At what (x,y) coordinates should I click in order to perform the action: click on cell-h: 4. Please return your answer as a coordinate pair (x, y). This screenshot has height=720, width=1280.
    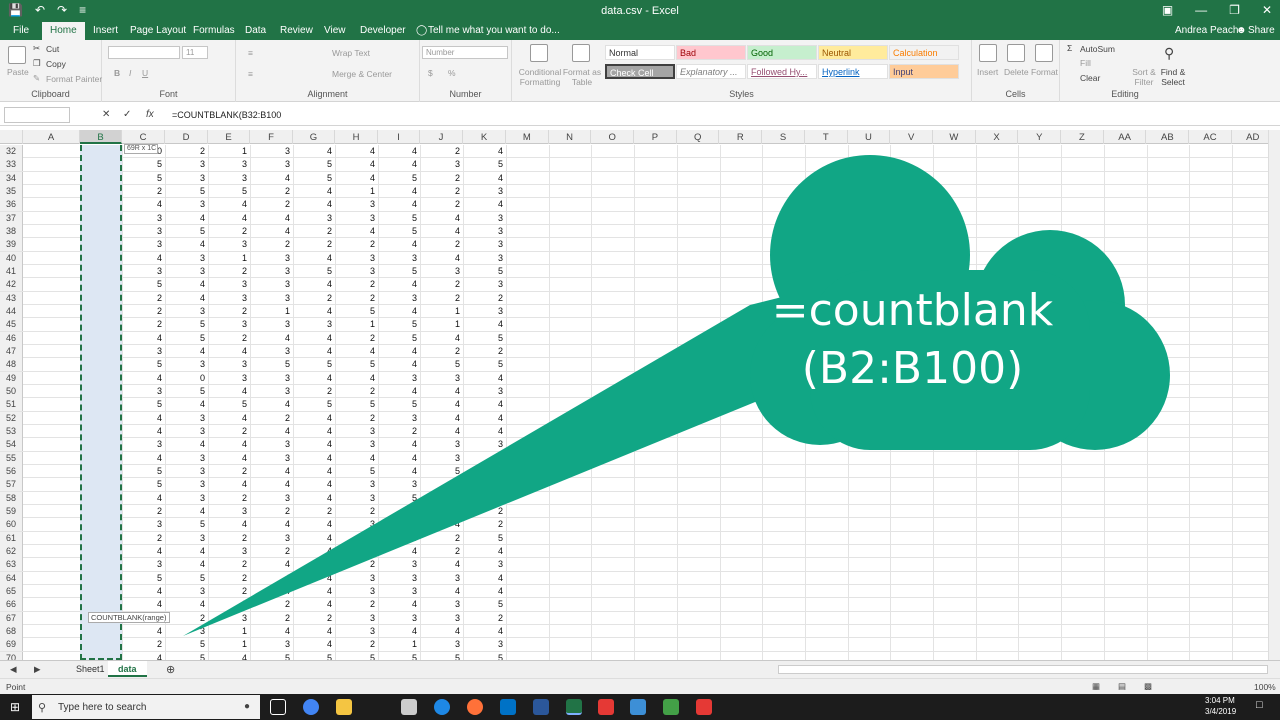
    Looking at the image, I should click on (356, 151).